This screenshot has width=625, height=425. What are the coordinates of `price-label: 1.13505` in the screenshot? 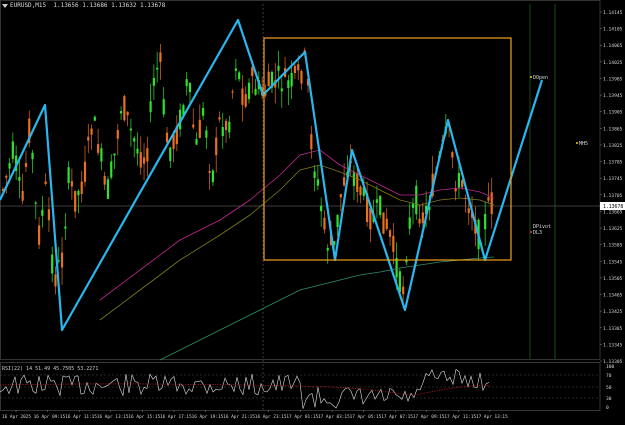 It's located at (613, 279).